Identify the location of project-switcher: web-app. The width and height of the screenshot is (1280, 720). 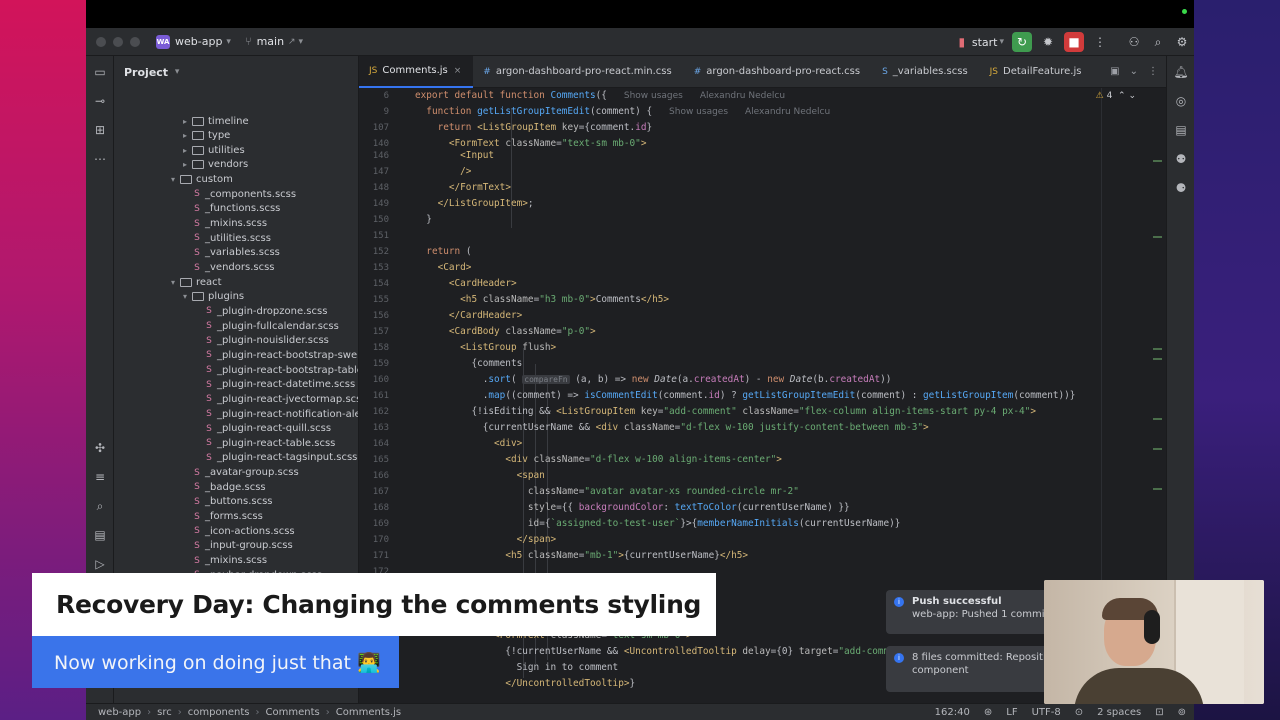
(198, 41).